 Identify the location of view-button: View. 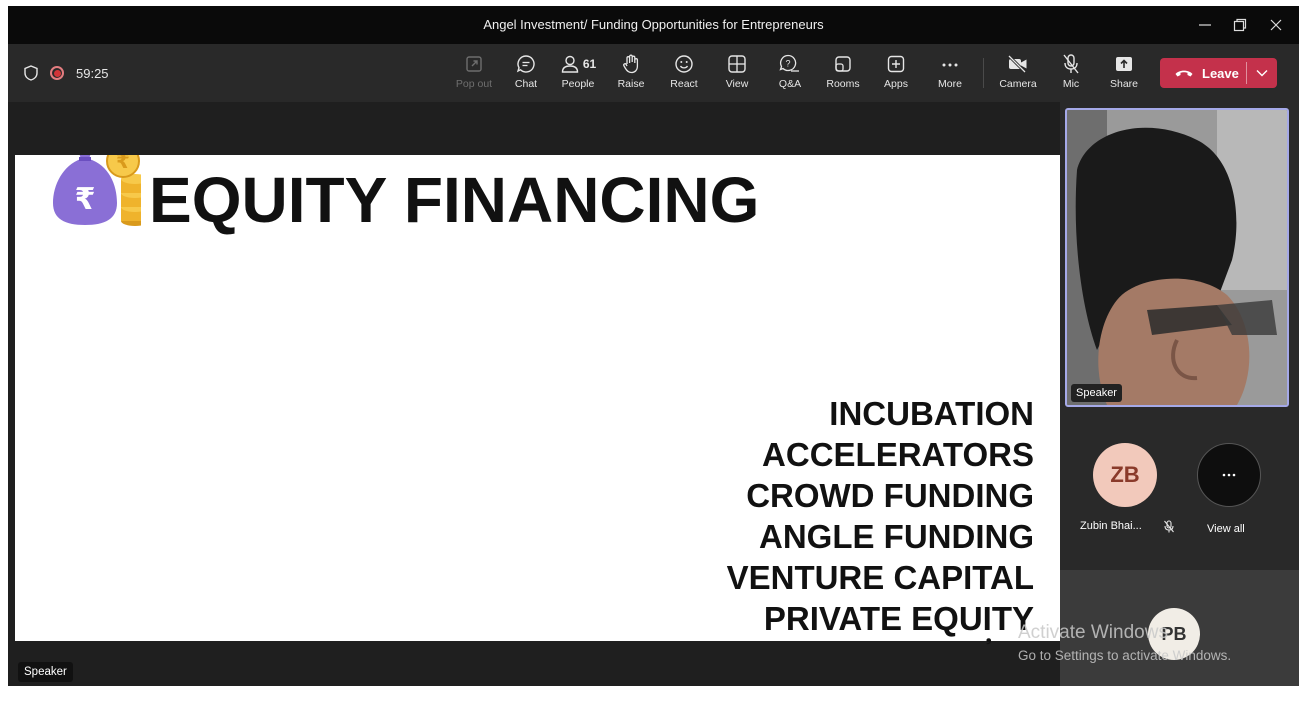
(737, 74).